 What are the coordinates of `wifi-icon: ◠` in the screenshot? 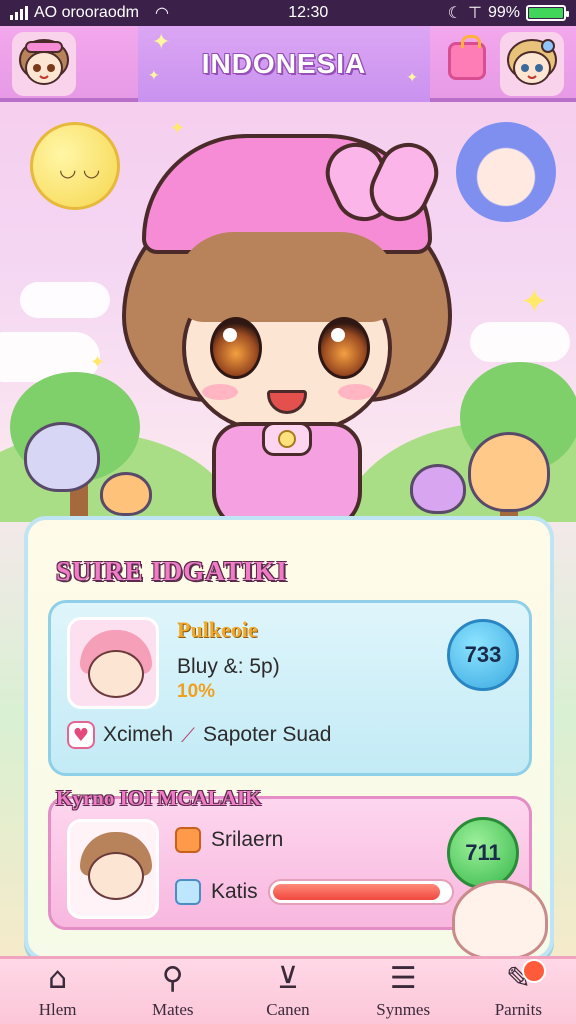 It's located at (161, 13).